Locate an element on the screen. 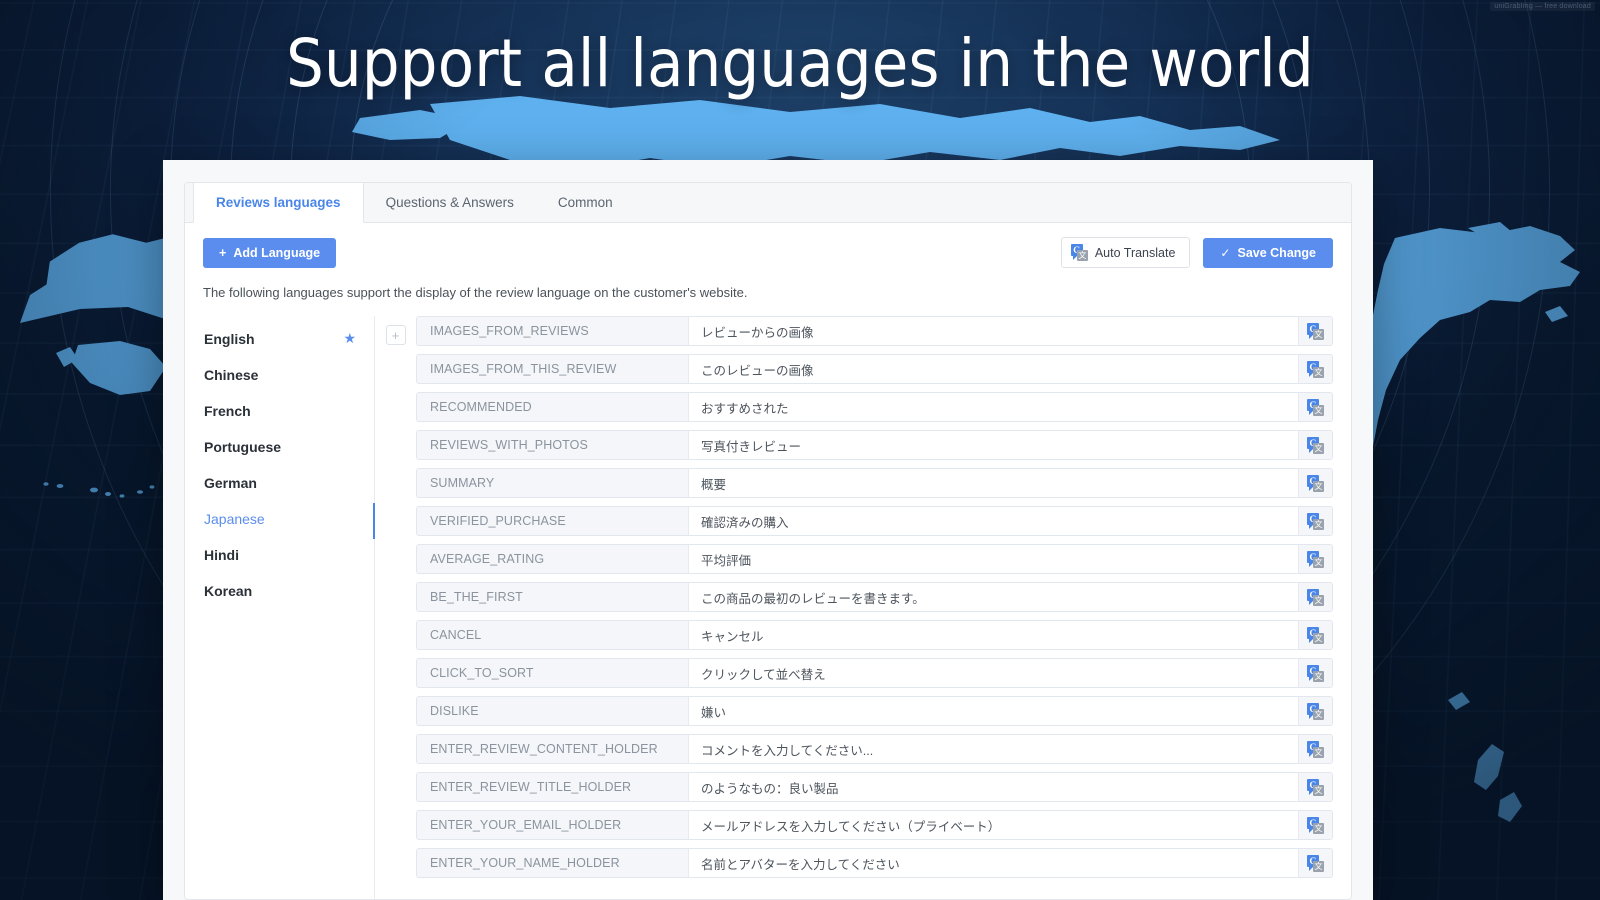  language-item-portuguese: Portuguese is located at coordinates (288, 447).